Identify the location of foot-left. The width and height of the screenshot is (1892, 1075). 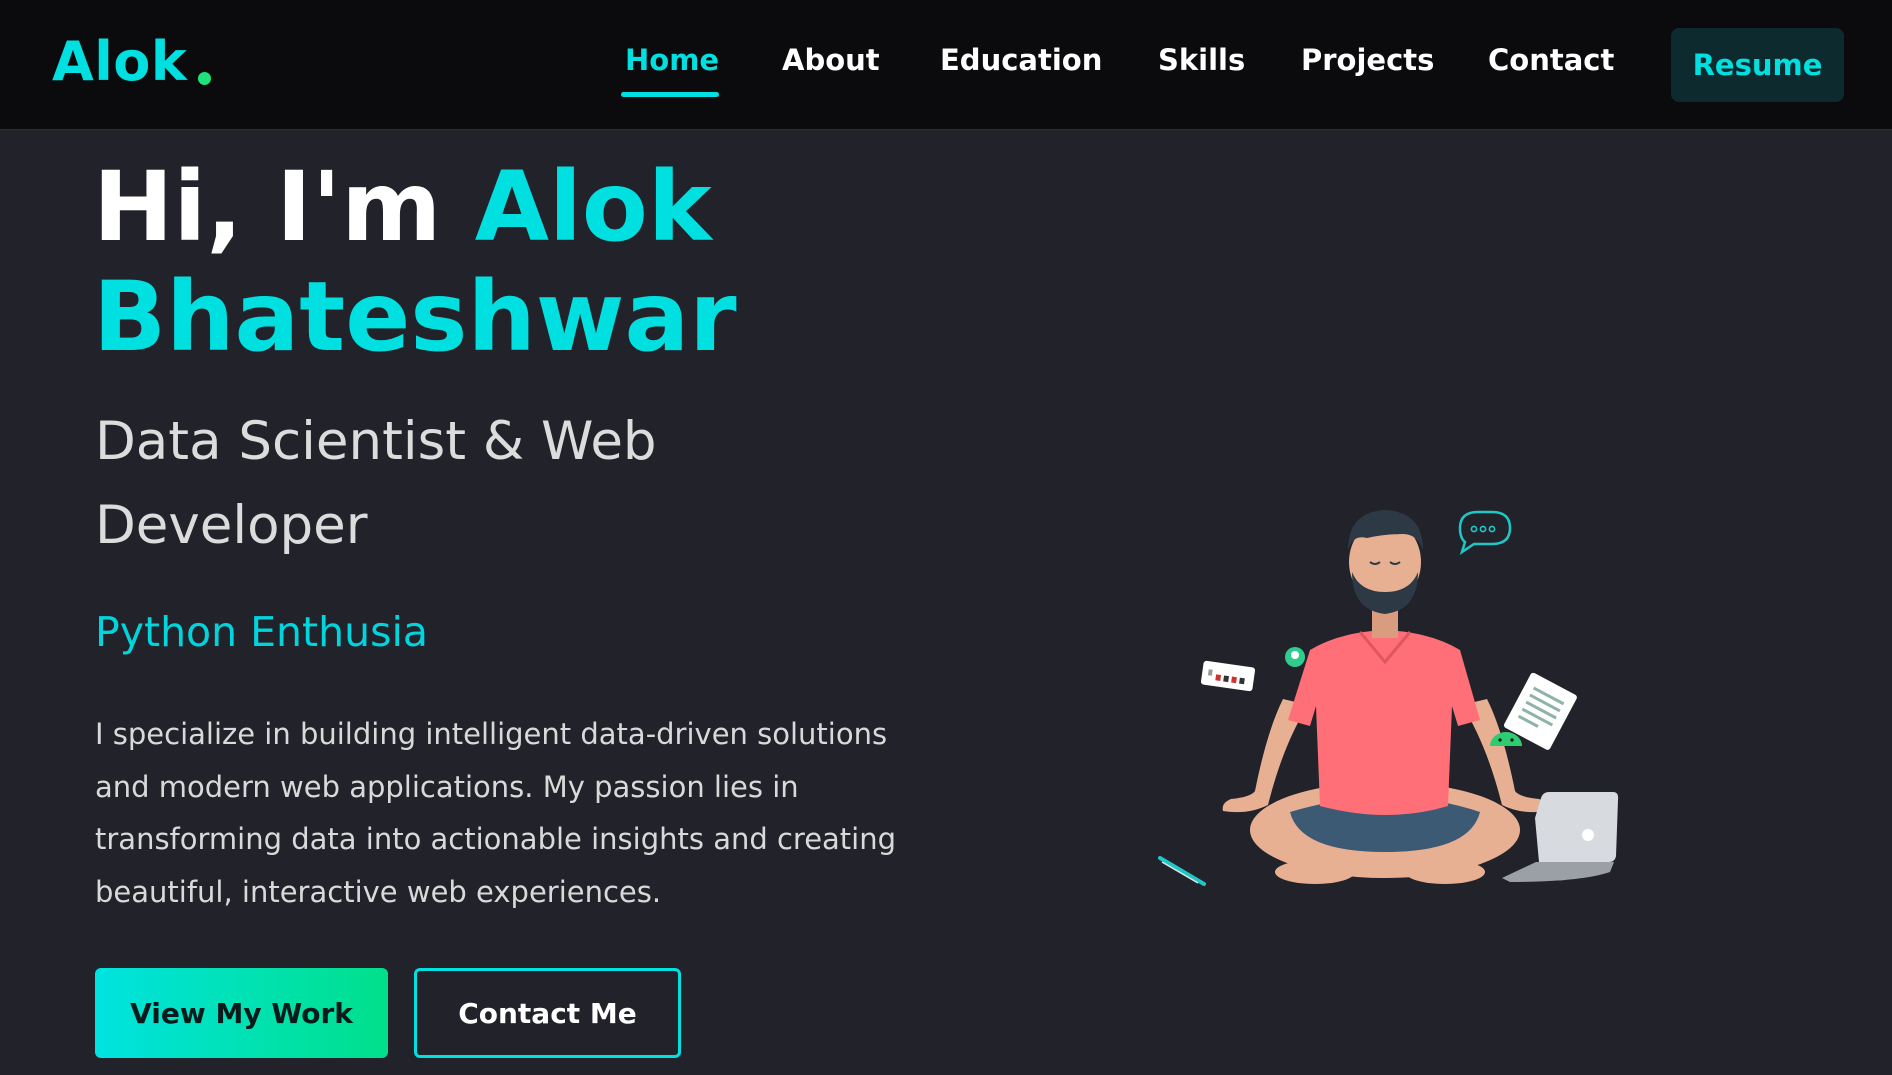
(1315, 872).